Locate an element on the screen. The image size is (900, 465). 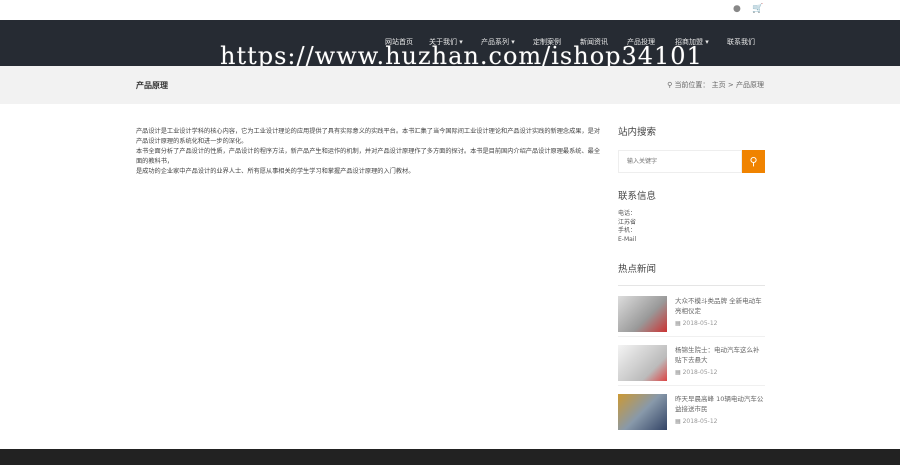
contact-phone: 电话： is located at coordinates (627, 213).